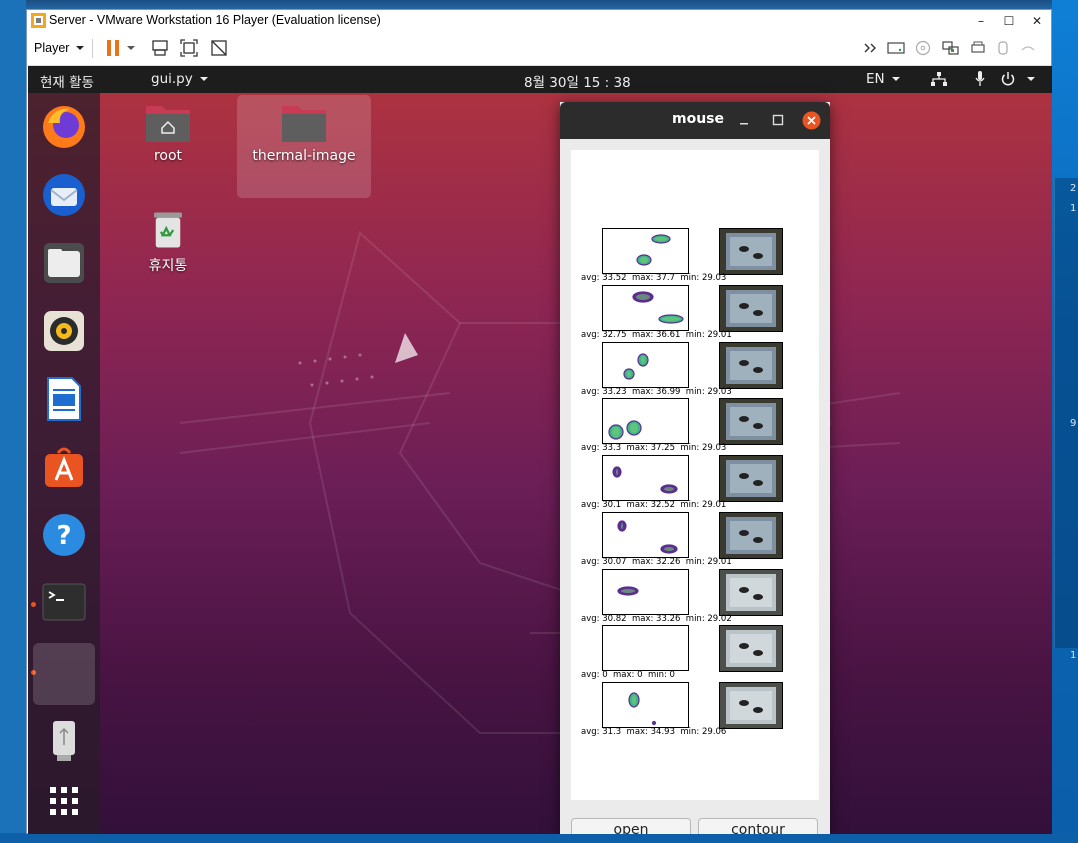 This screenshot has width=1078, height=843. What do you see at coordinates (180, 79) in the screenshot?
I see `app-menu-button: gui.py` at bounding box center [180, 79].